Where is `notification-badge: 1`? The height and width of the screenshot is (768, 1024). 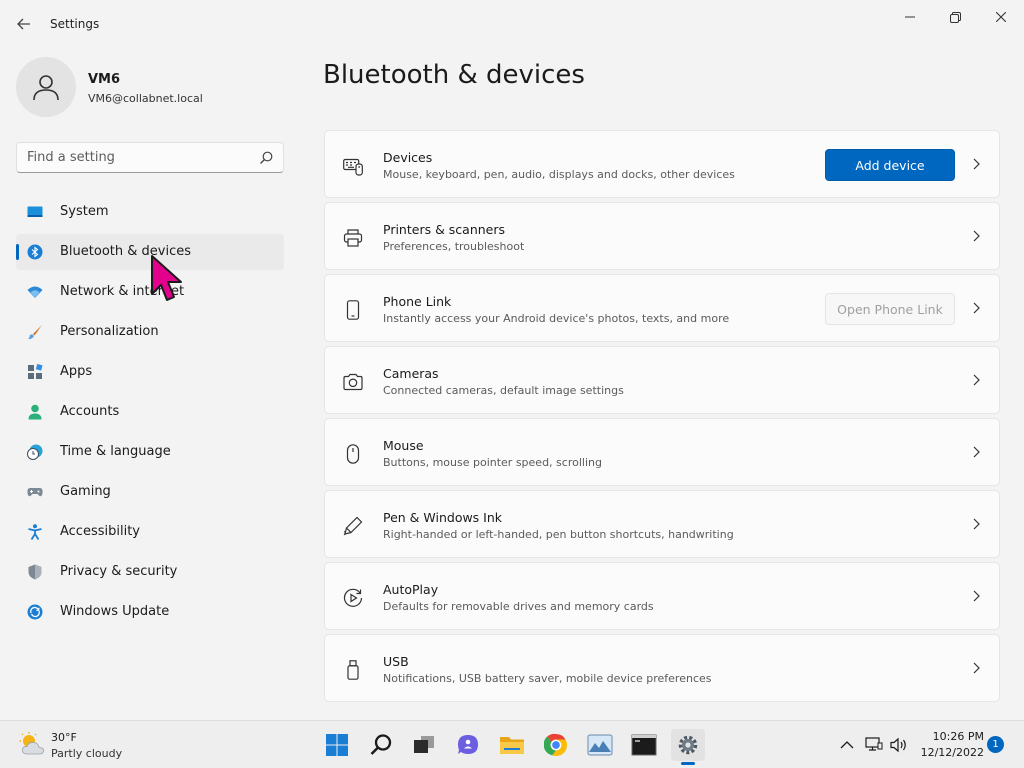
notification-badge: 1 is located at coordinates (995, 744).